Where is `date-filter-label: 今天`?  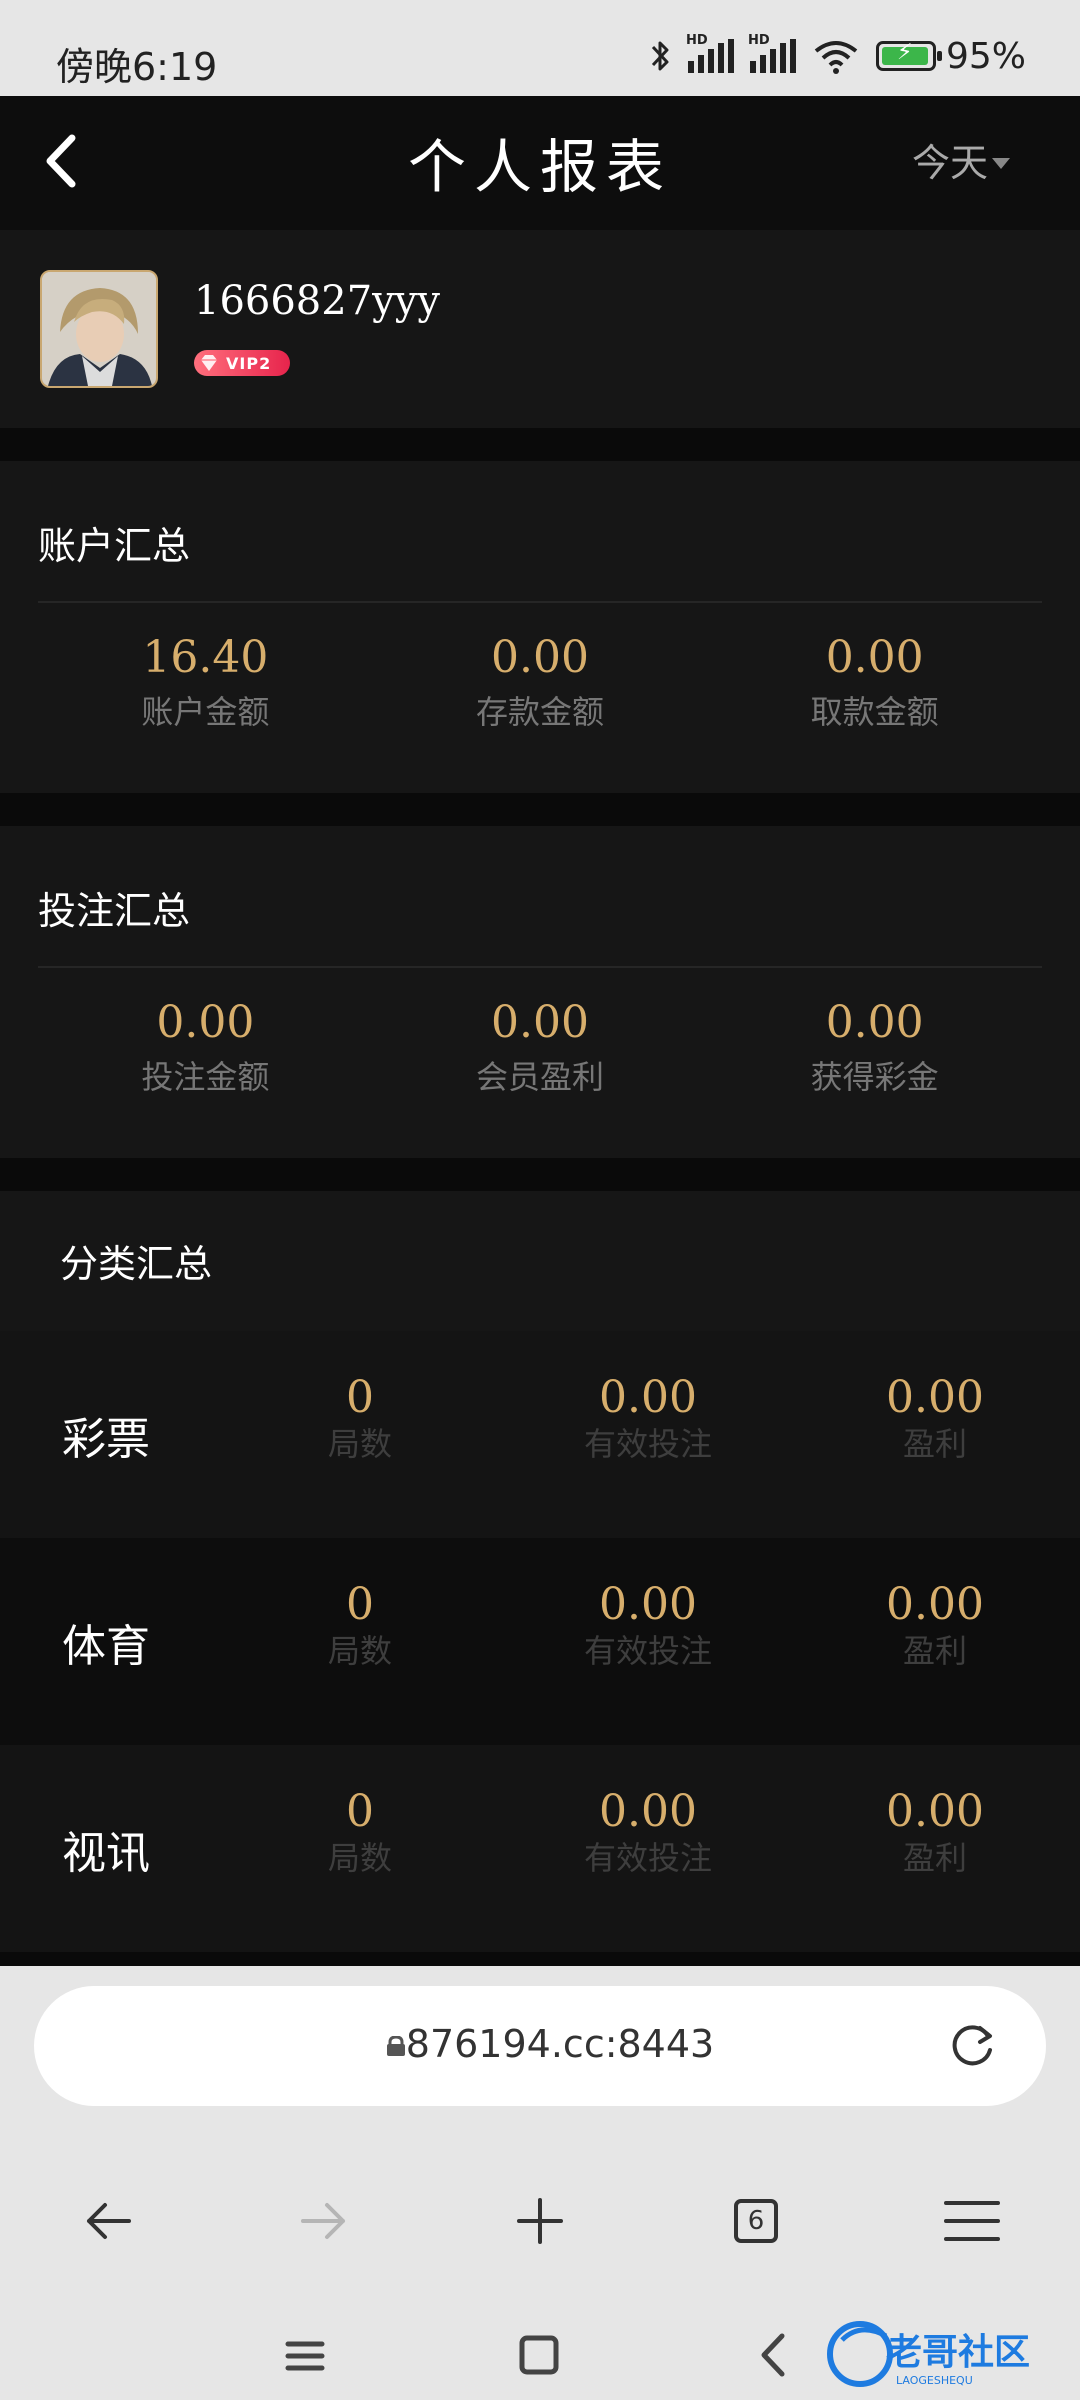 date-filter-label: 今天 is located at coordinates (949, 163).